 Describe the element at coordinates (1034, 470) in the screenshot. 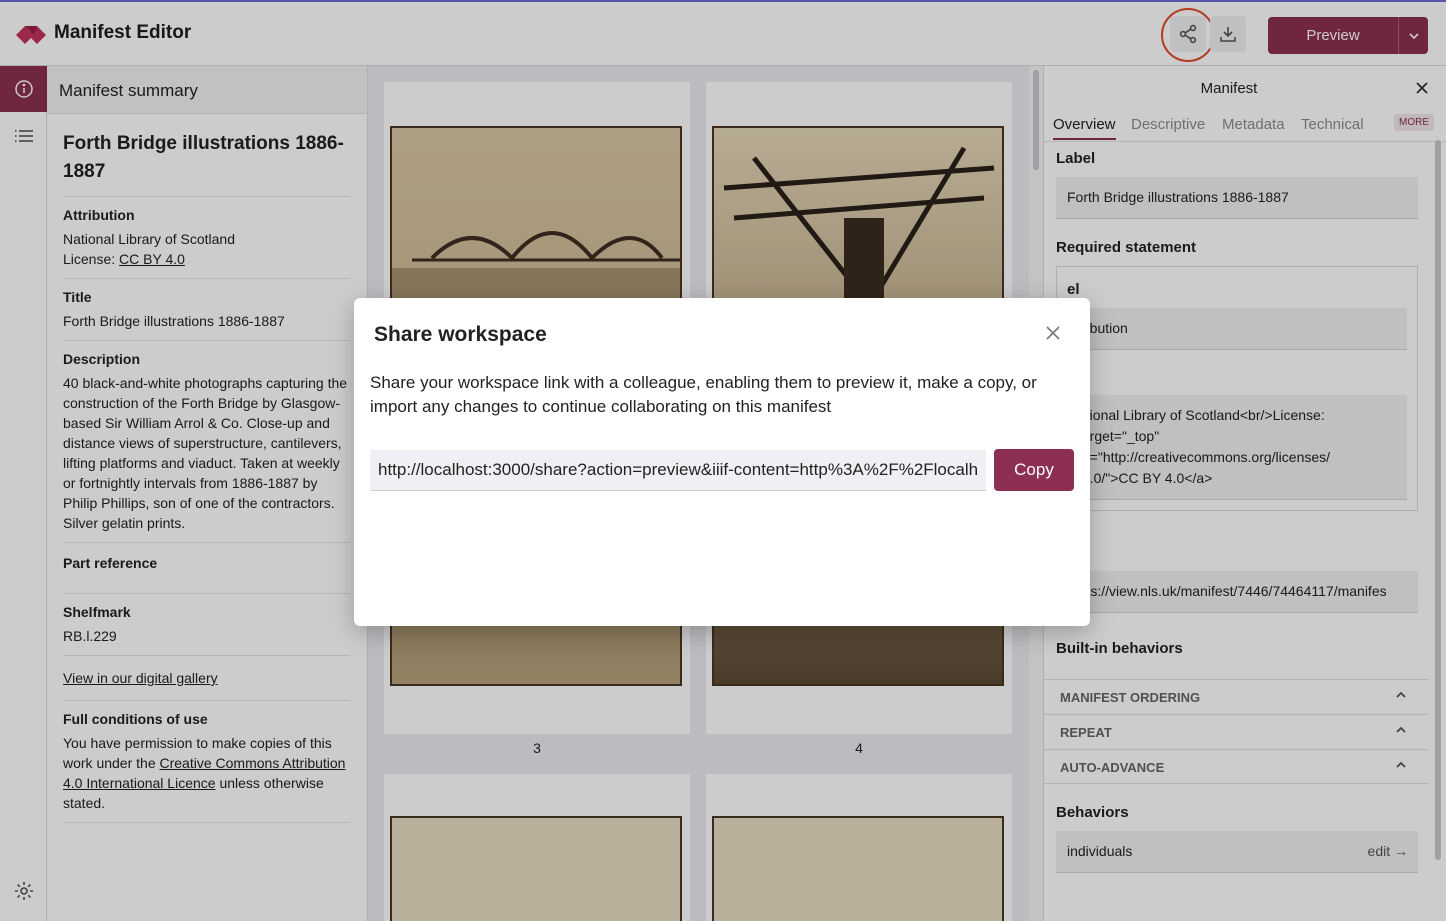

I see `copy-button: Copy` at that location.